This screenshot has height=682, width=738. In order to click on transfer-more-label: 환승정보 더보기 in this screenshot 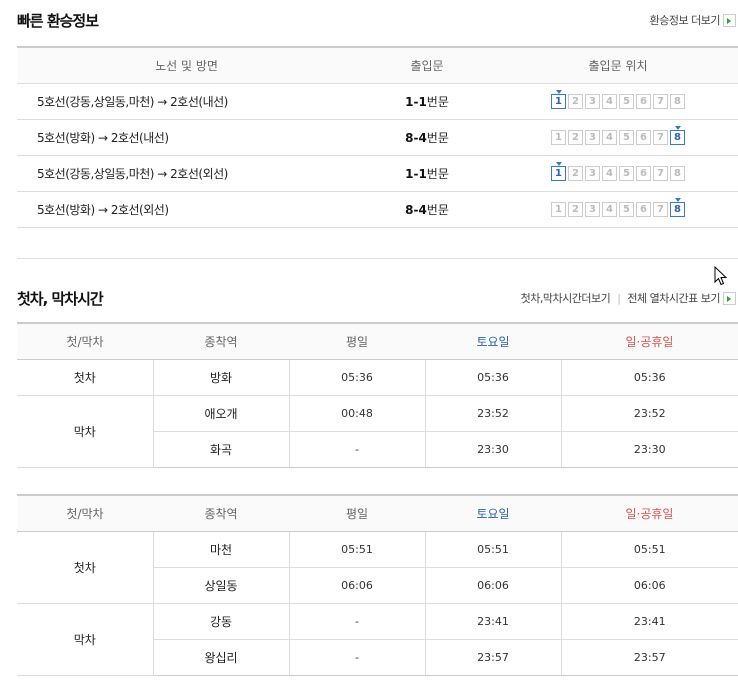, I will do `click(685, 20)`.